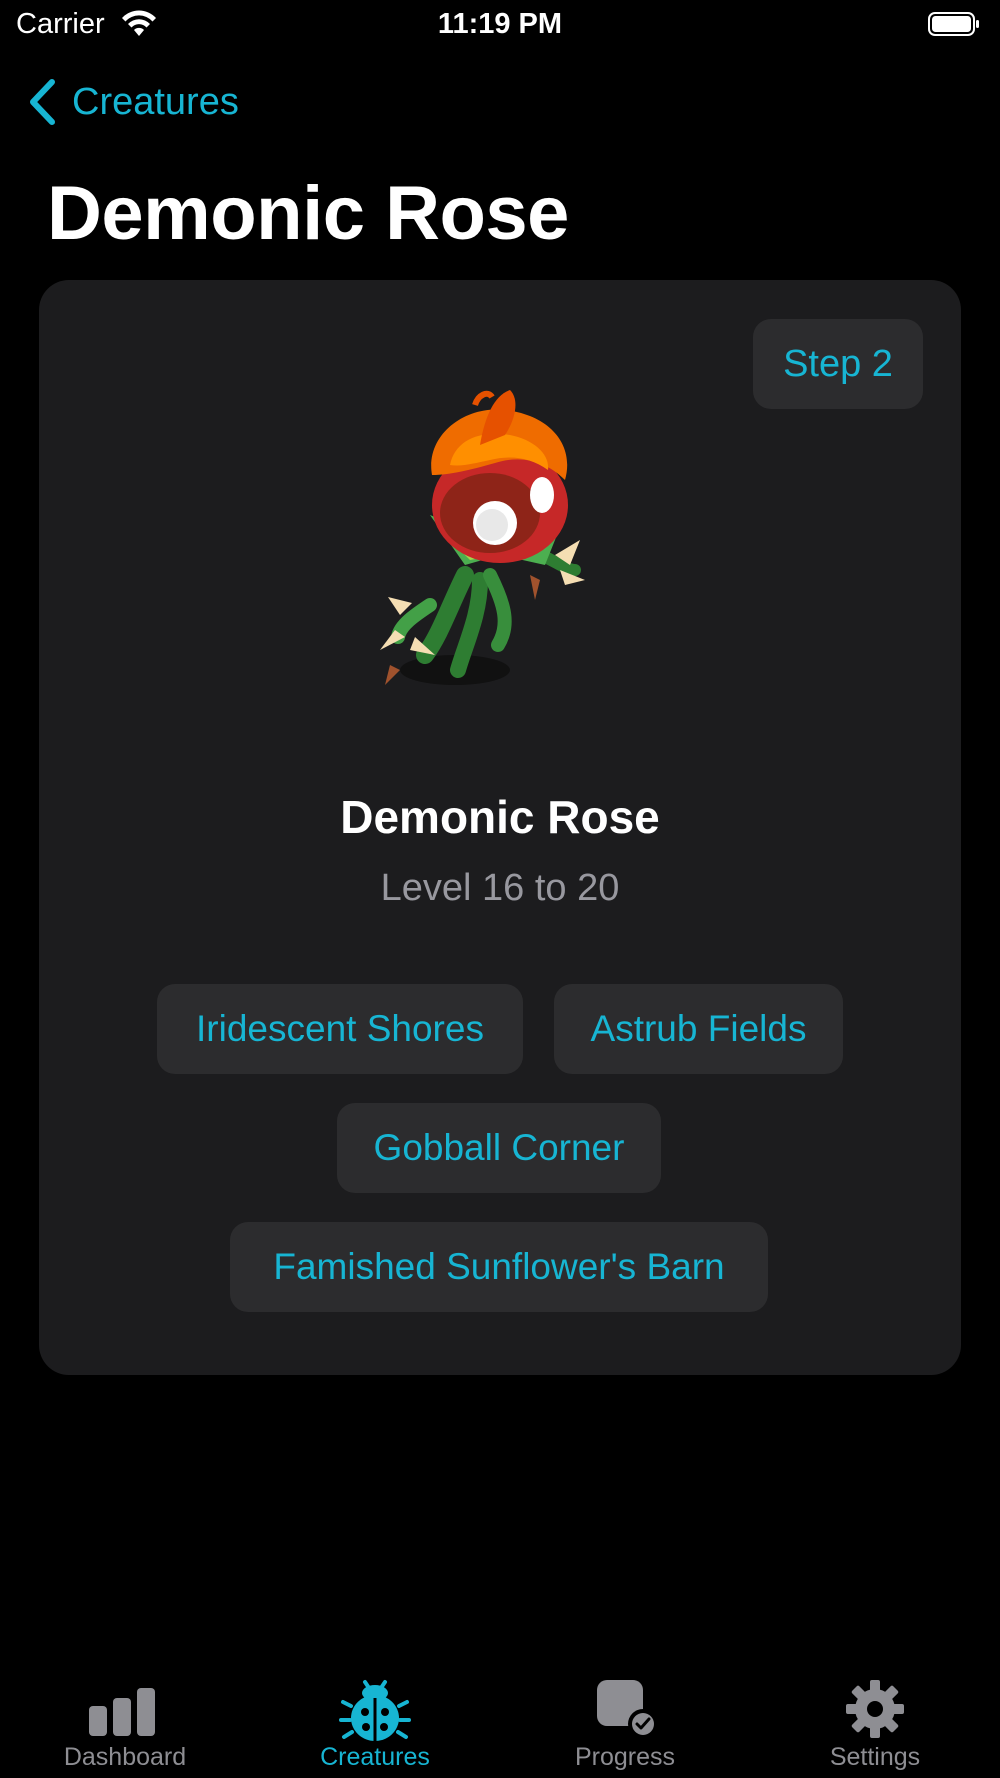  Describe the element at coordinates (500, 817) in the screenshot. I see `creature-name: Demonic Rose` at that location.